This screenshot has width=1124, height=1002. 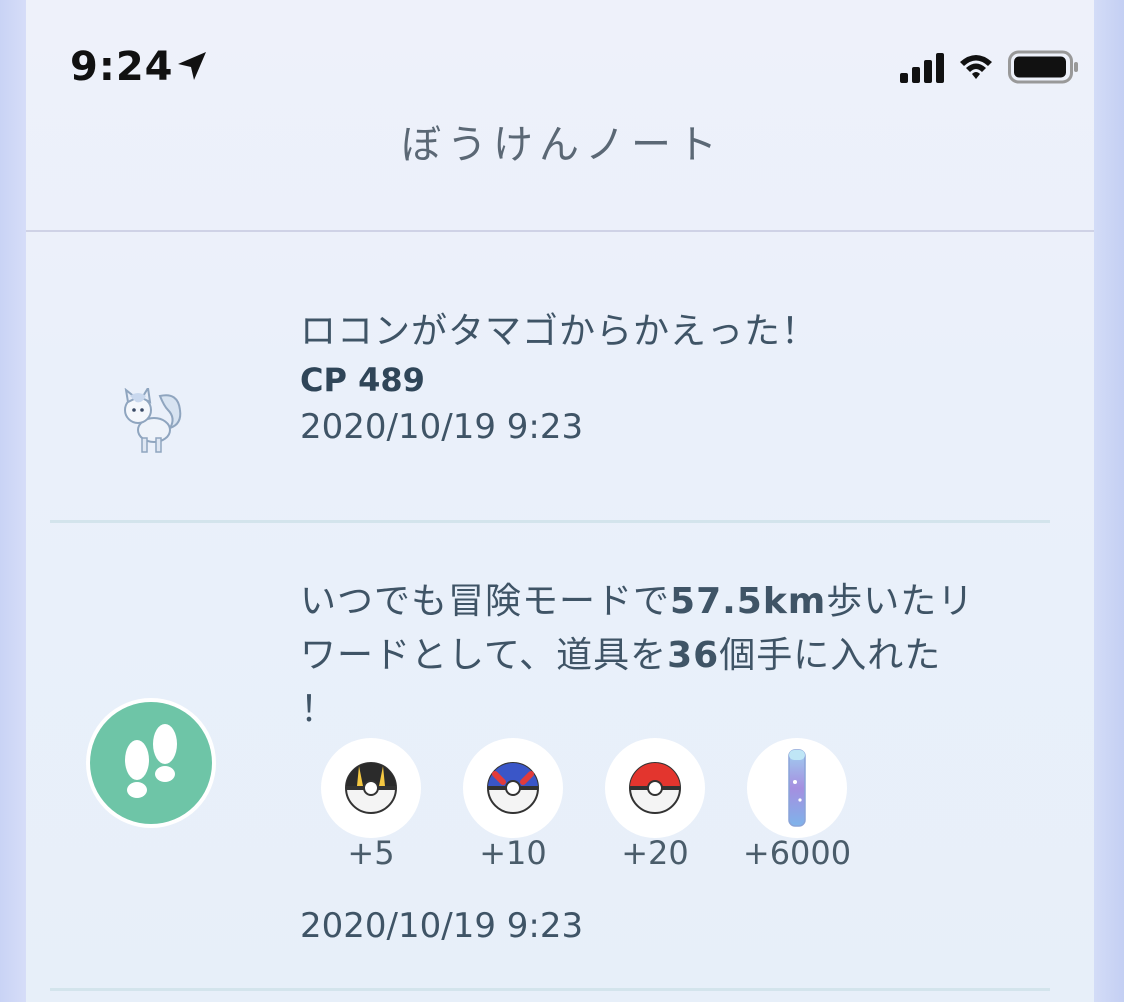 What do you see at coordinates (655, 853) in the screenshot?
I see `reward-count: +20` at bounding box center [655, 853].